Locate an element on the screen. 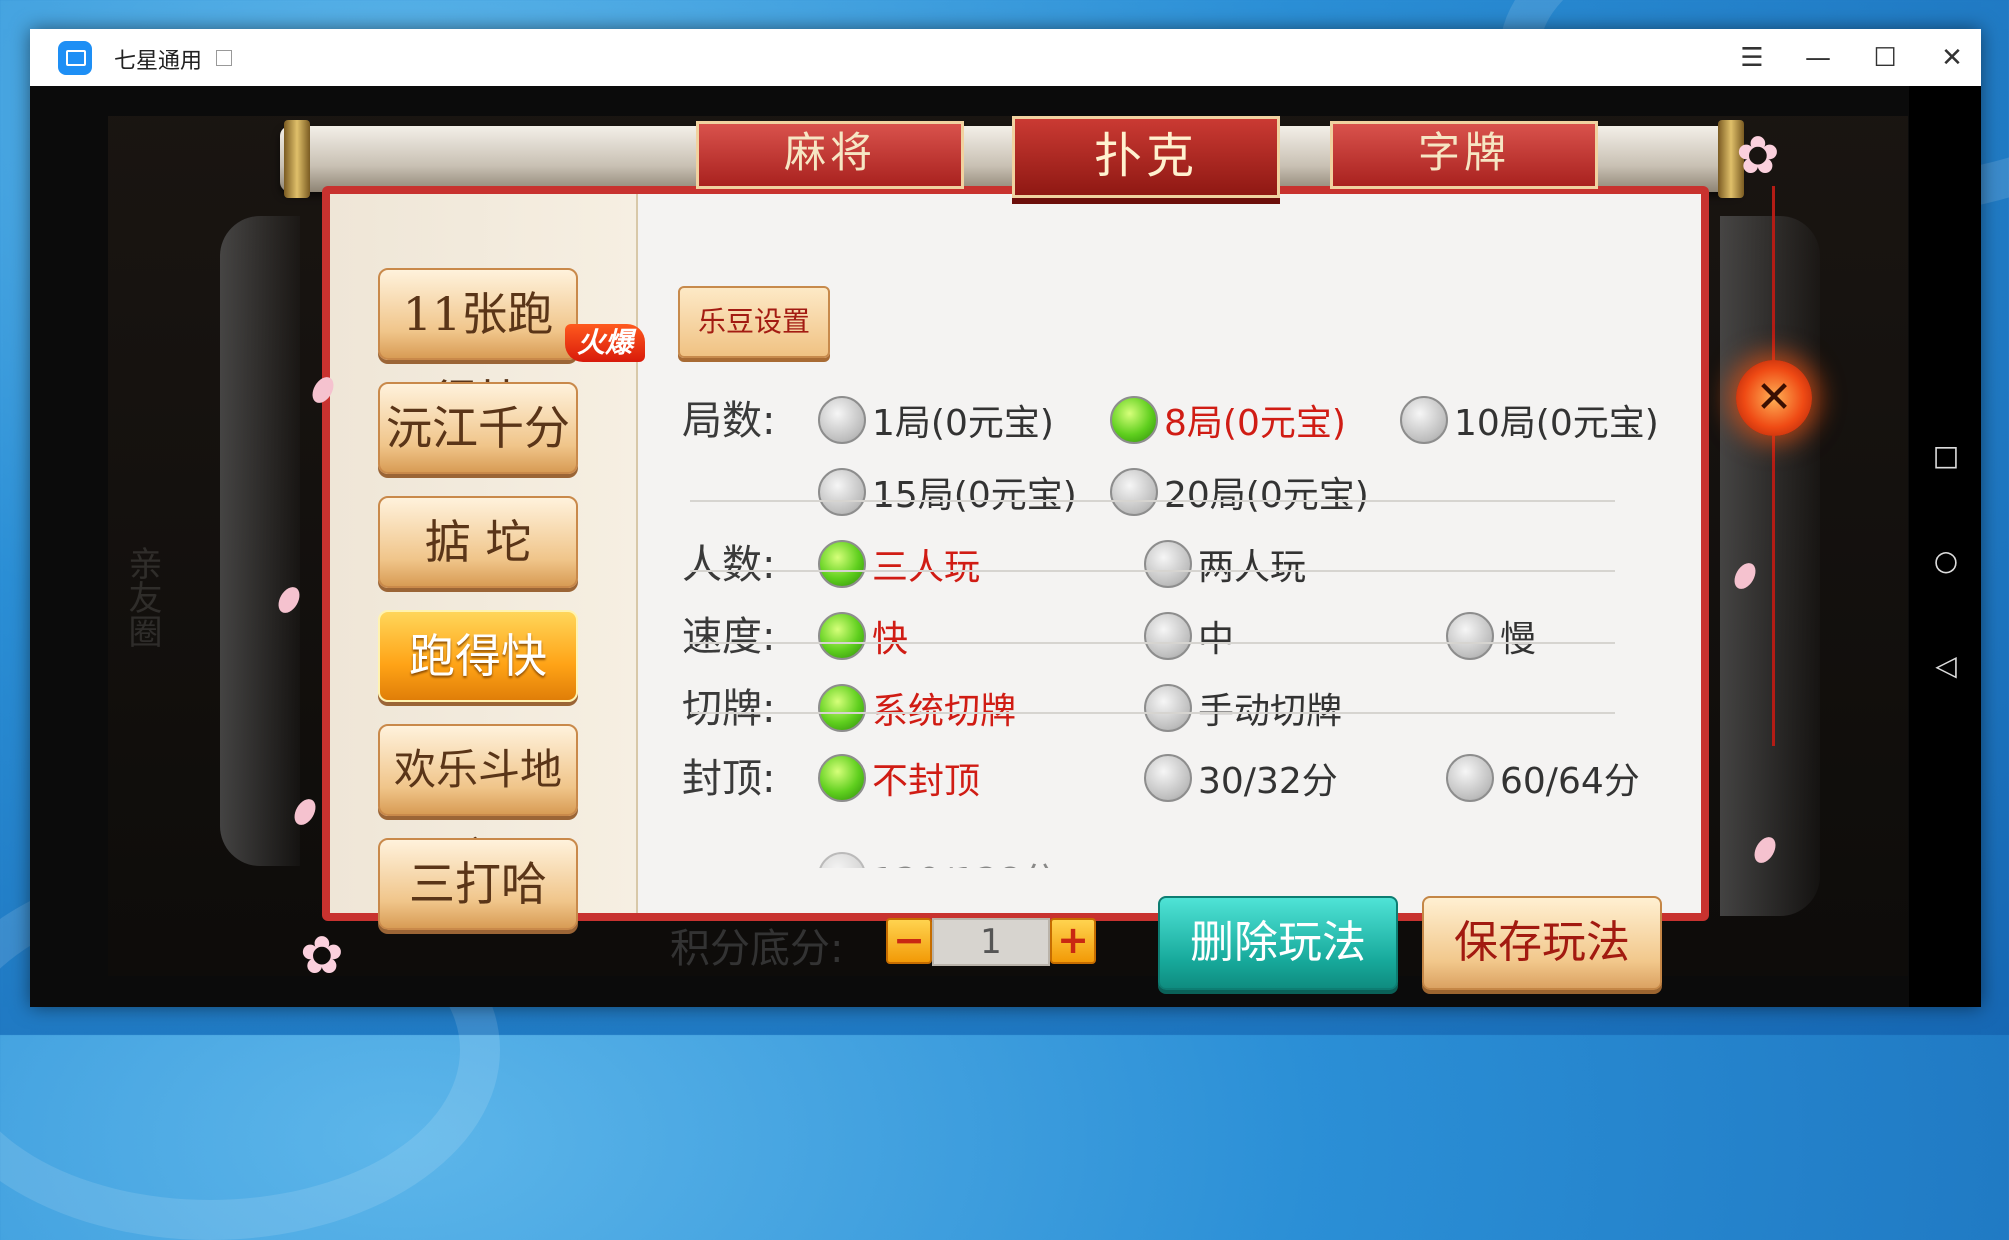 The width and height of the screenshot is (2009, 1240). option-cut-system: 系统切牌 is located at coordinates (944, 711).